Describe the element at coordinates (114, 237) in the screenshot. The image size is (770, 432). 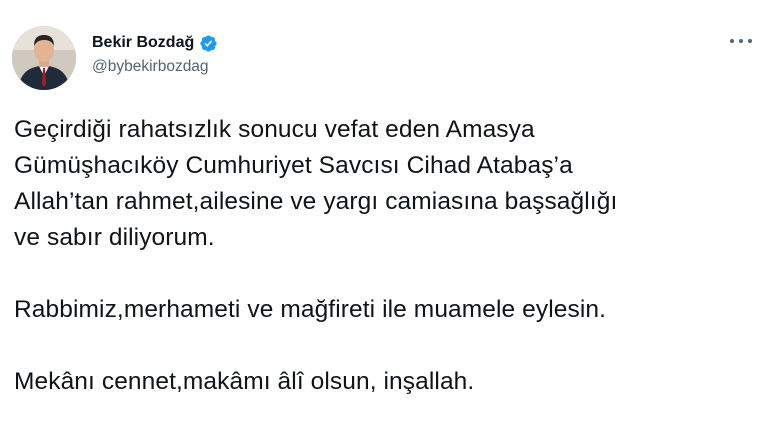
I see `tweet-line: ve sabır diliyorum.` at that location.